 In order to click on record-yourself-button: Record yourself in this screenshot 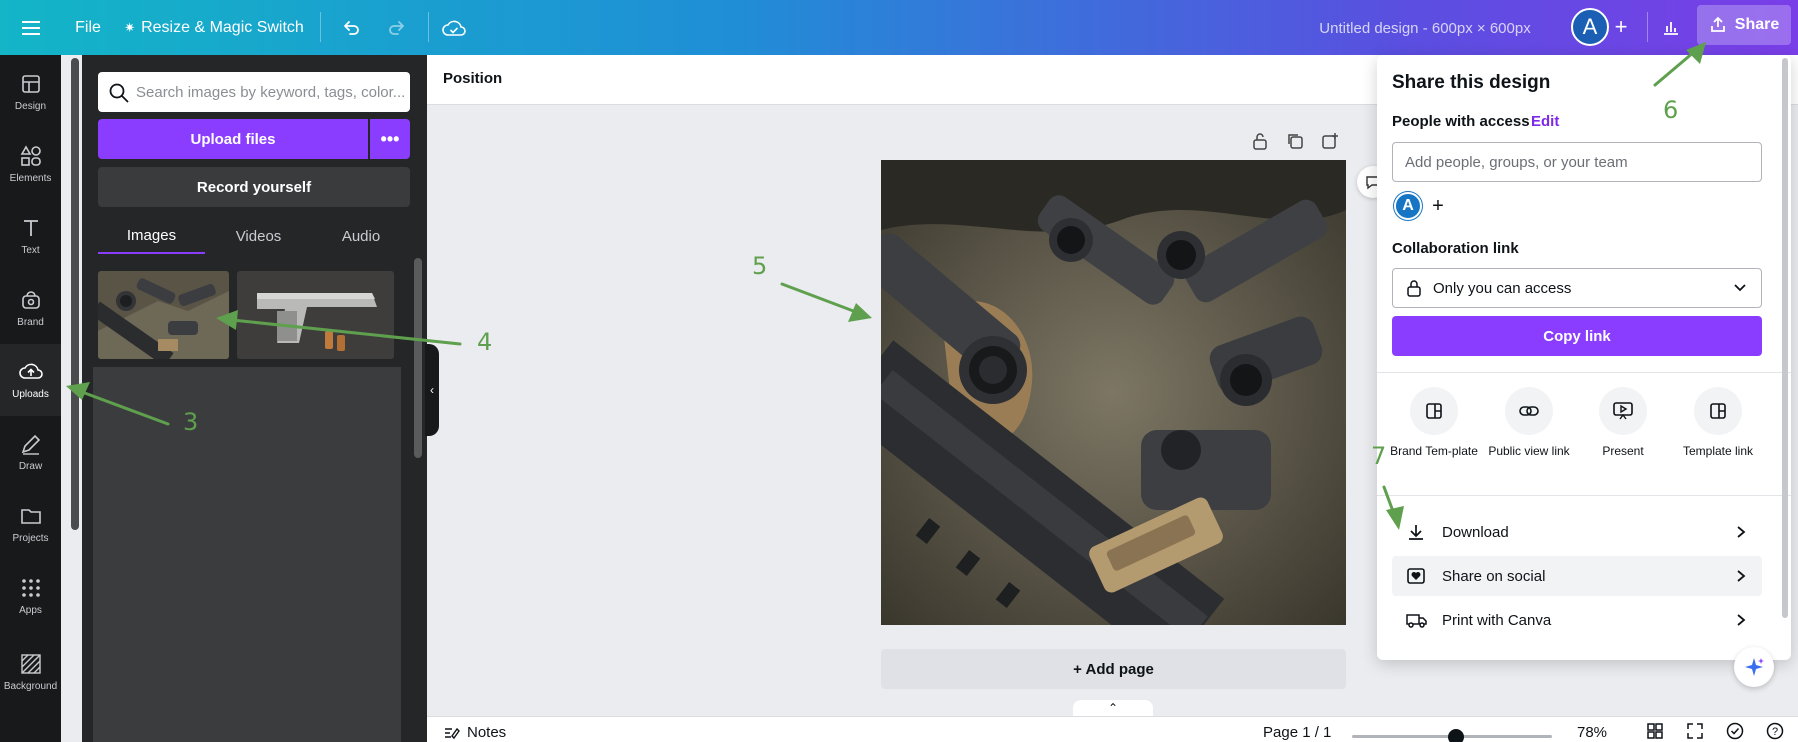, I will do `click(254, 187)`.